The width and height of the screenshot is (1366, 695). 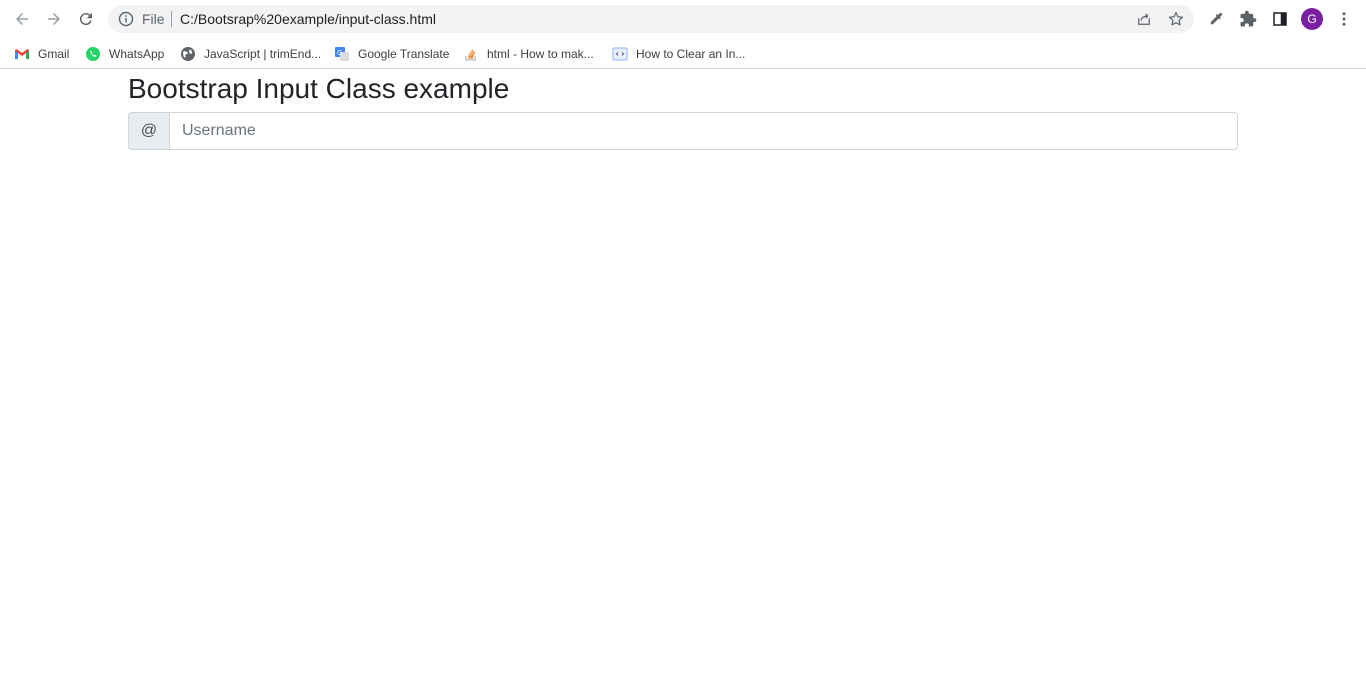 I want to click on share-icon, so click(x=1144, y=19).